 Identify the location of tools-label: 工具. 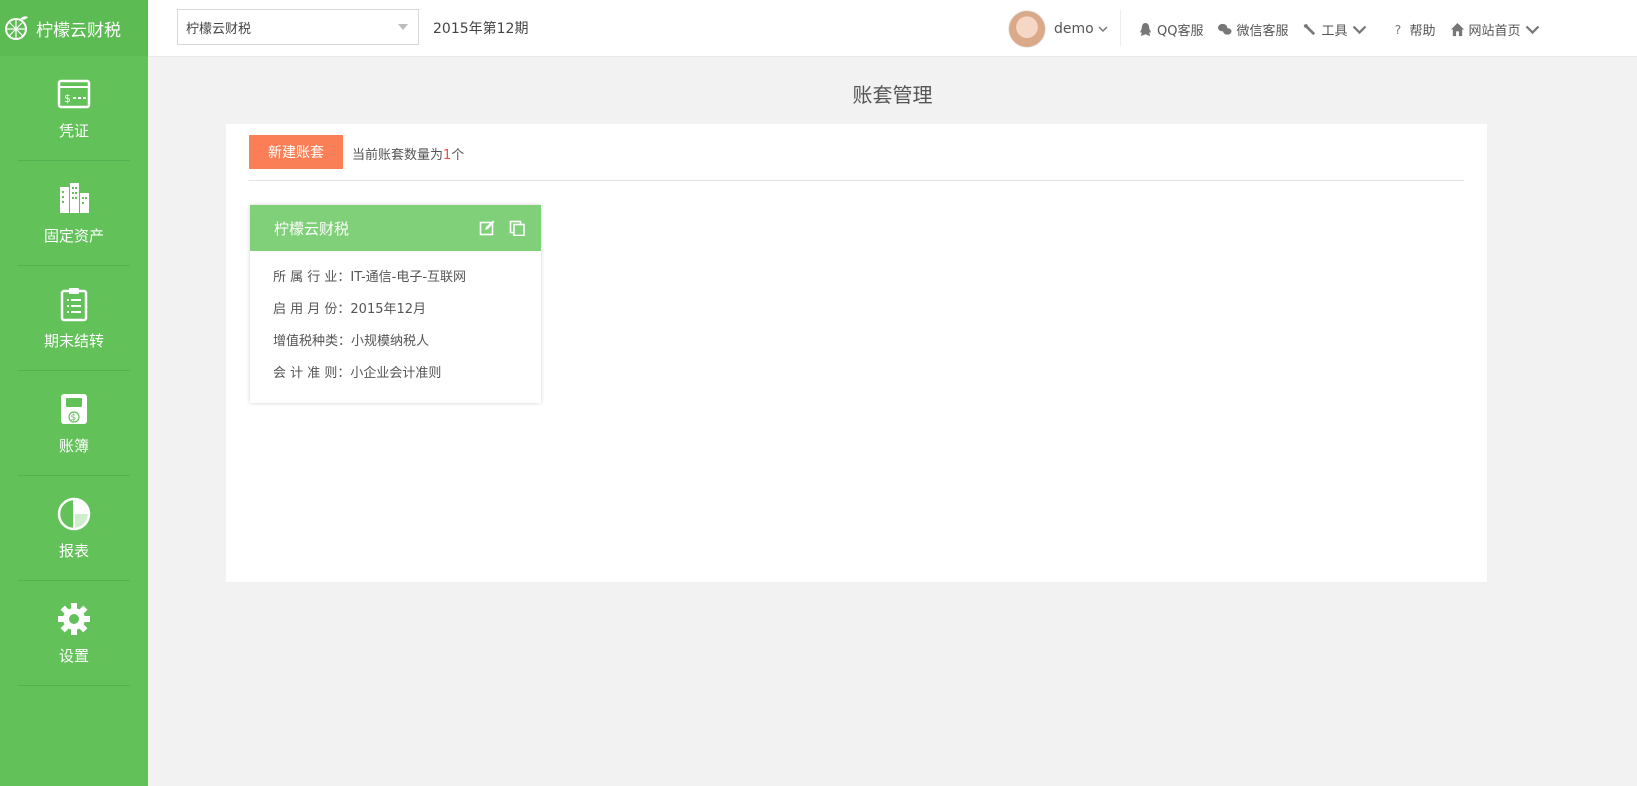
(1334, 31).